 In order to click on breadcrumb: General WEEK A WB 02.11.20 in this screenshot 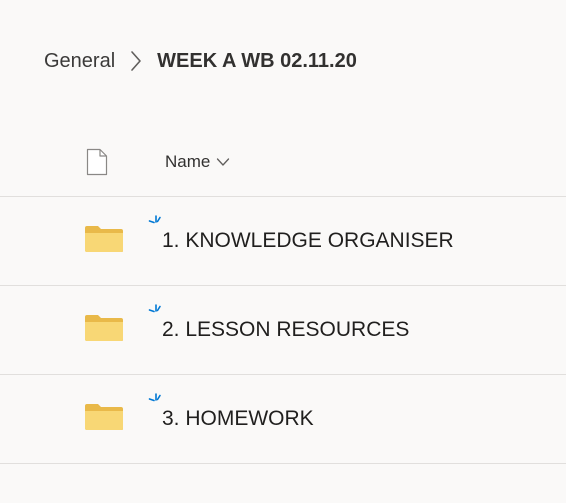, I will do `click(200, 61)`.